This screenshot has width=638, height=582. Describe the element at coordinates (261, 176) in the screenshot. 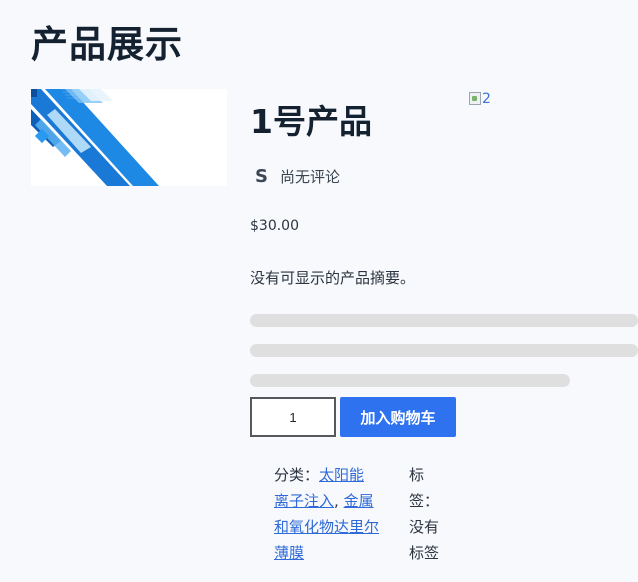

I see `rating-s-icon: S` at that location.